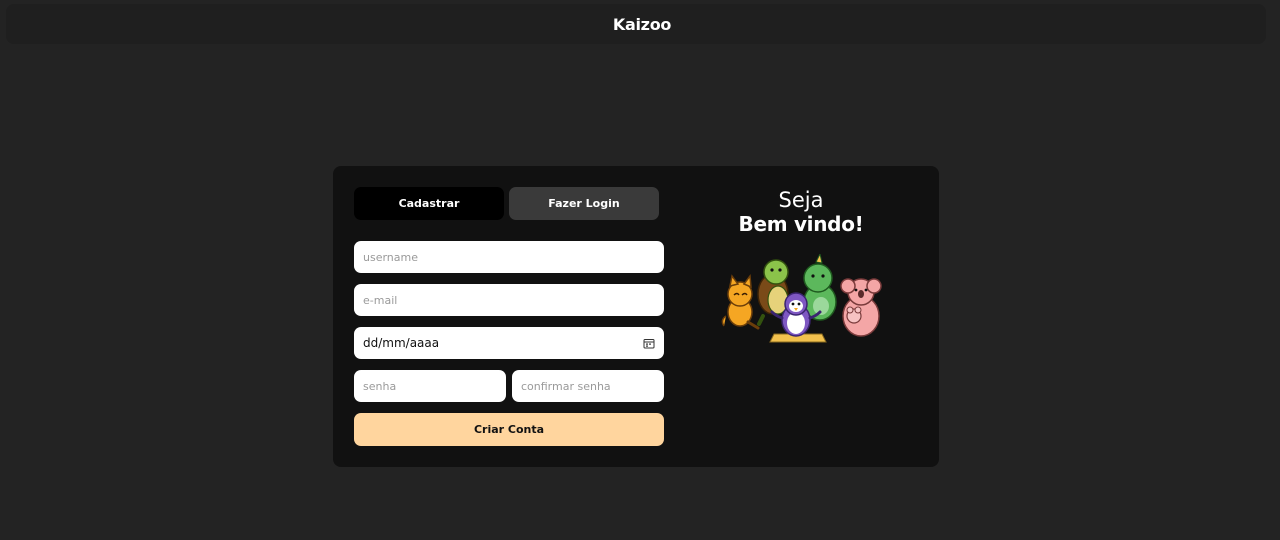  What do you see at coordinates (584, 203) in the screenshot?
I see `tab-fazer-login: Fazer Login` at bounding box center [584, 203].